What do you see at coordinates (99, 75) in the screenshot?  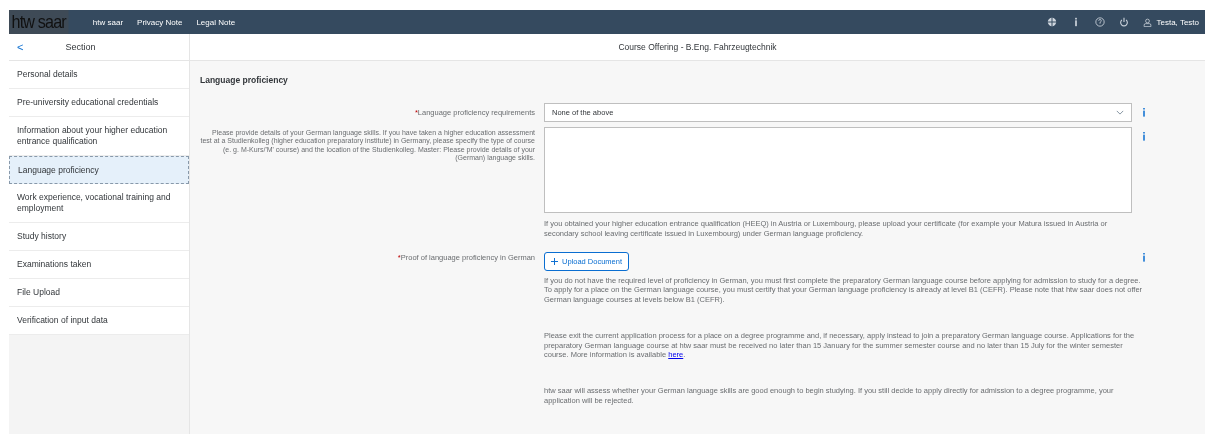 I see `sidebar-item: Personal details` at bounding box center [99, 75].